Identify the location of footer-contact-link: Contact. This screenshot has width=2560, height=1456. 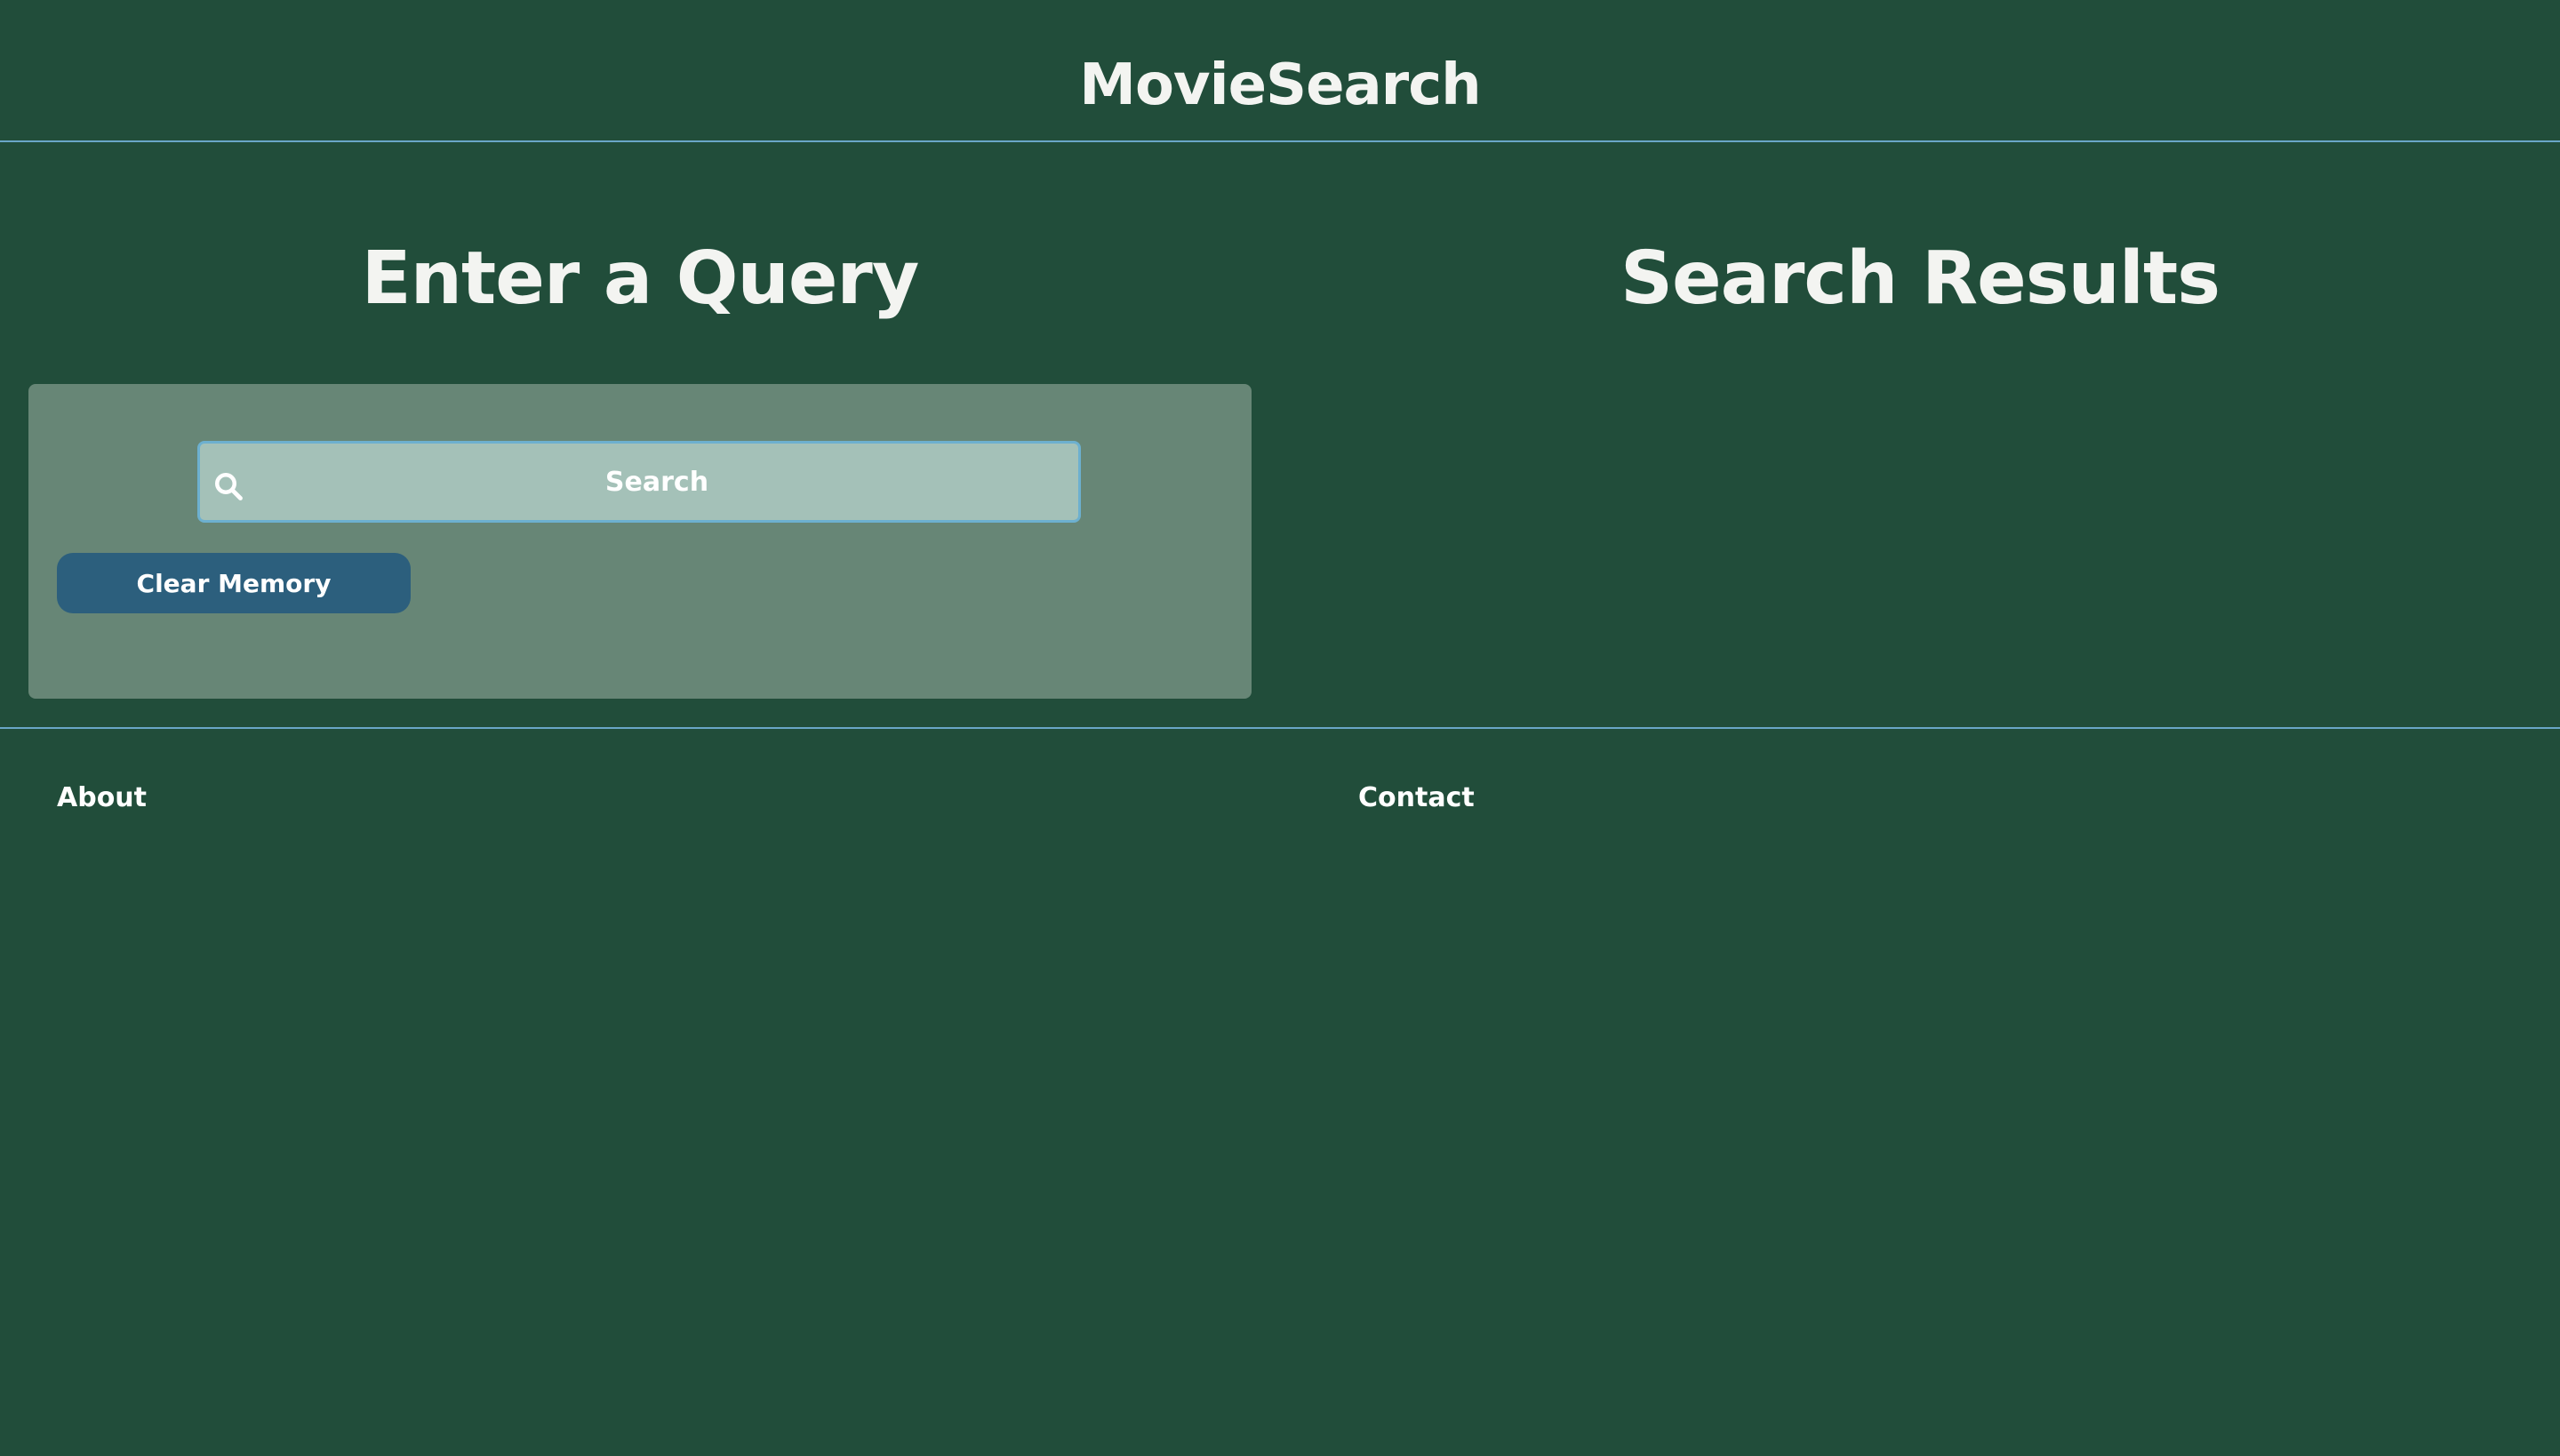
(1416, 798).